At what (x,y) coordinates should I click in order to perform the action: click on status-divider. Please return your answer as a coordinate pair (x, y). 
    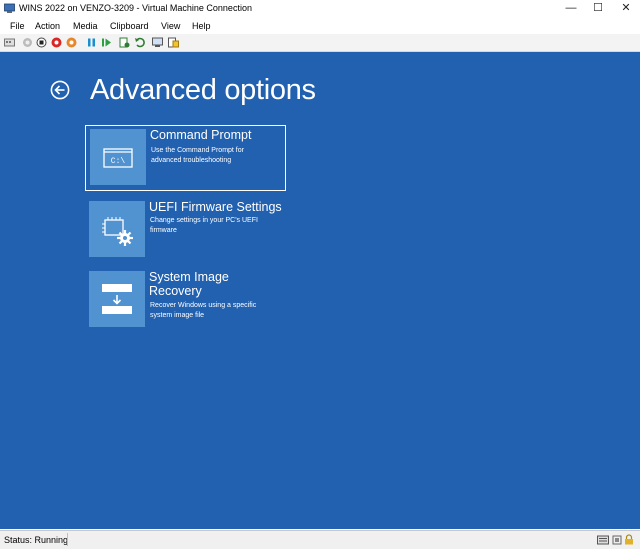
    Looking at the image, I should click on (67, 539).